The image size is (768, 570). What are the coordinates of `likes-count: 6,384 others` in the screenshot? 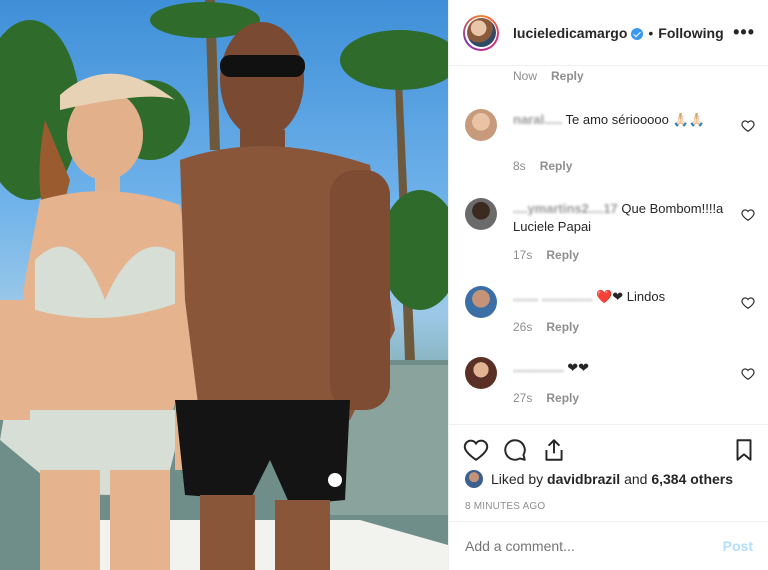 It's located at (692, 479).